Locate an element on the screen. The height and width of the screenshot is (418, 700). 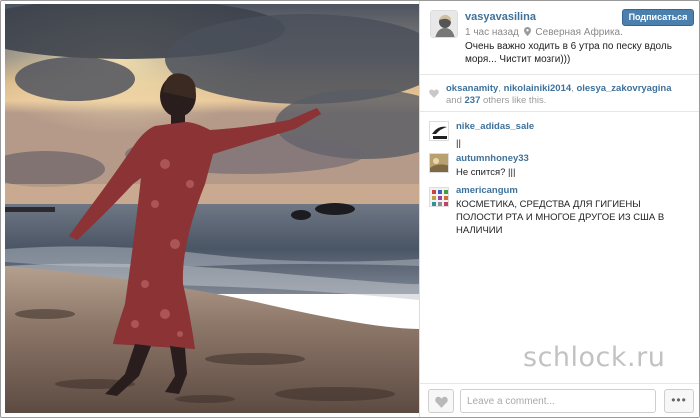
comment-username: autumnhoney33 is located at coordinates (492, 158).